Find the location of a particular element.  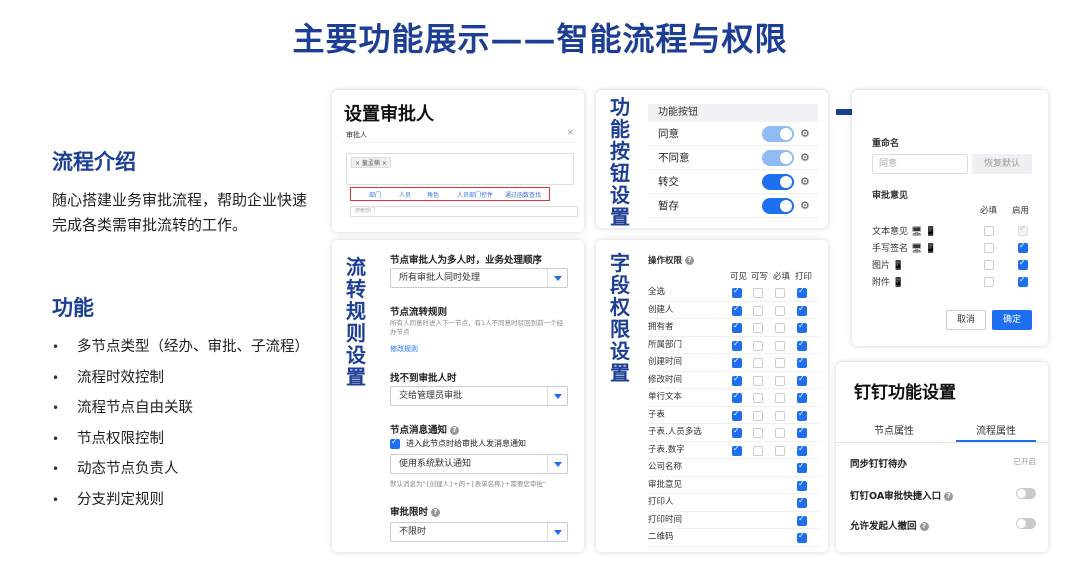

feature-item: 流程节点自由关联 is located at coordinates (180, 412).